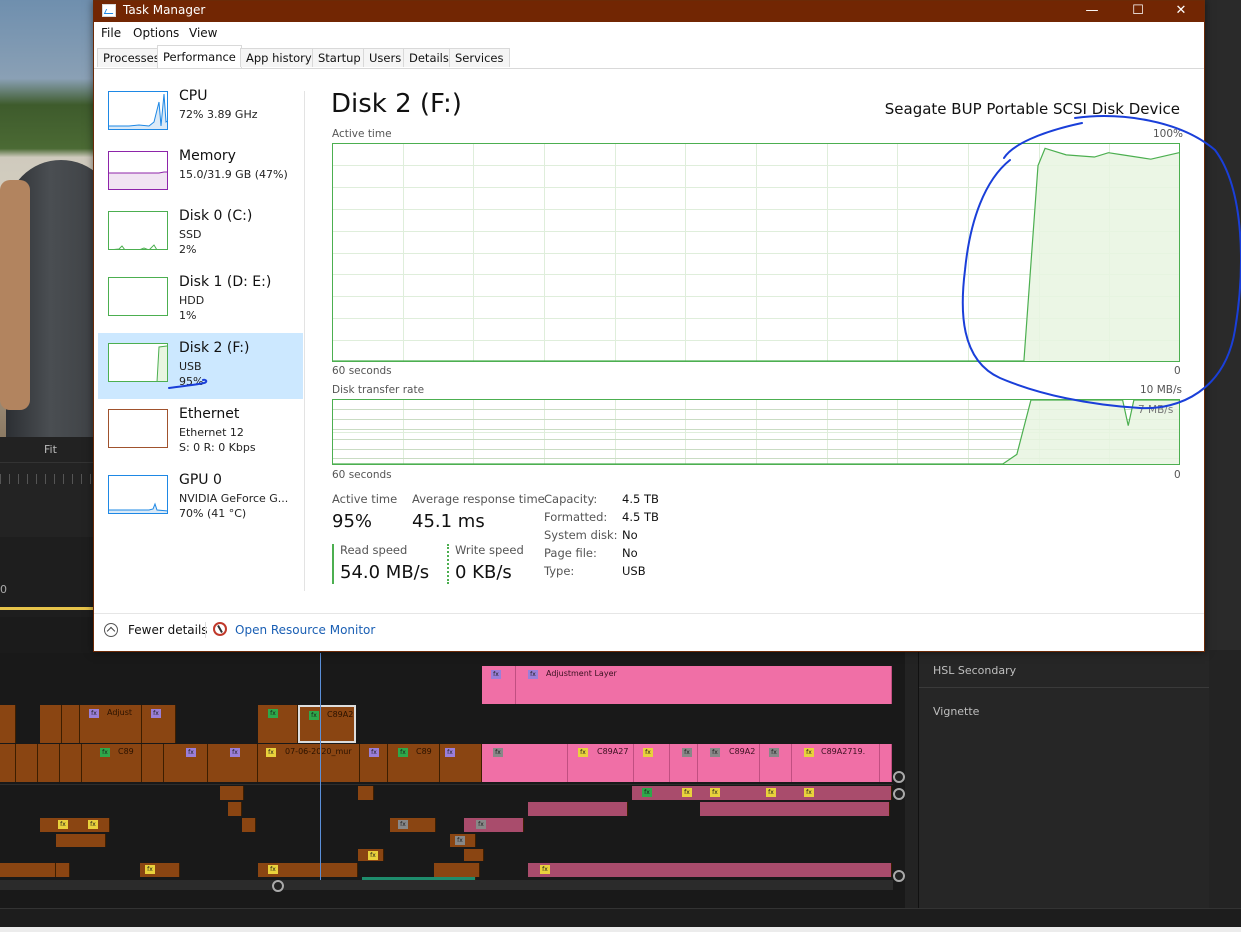 Image resolution: width=1241 pixels, height=932 pixels. I want to click on timeline-clip: fx C89A27, so click(601, 763).